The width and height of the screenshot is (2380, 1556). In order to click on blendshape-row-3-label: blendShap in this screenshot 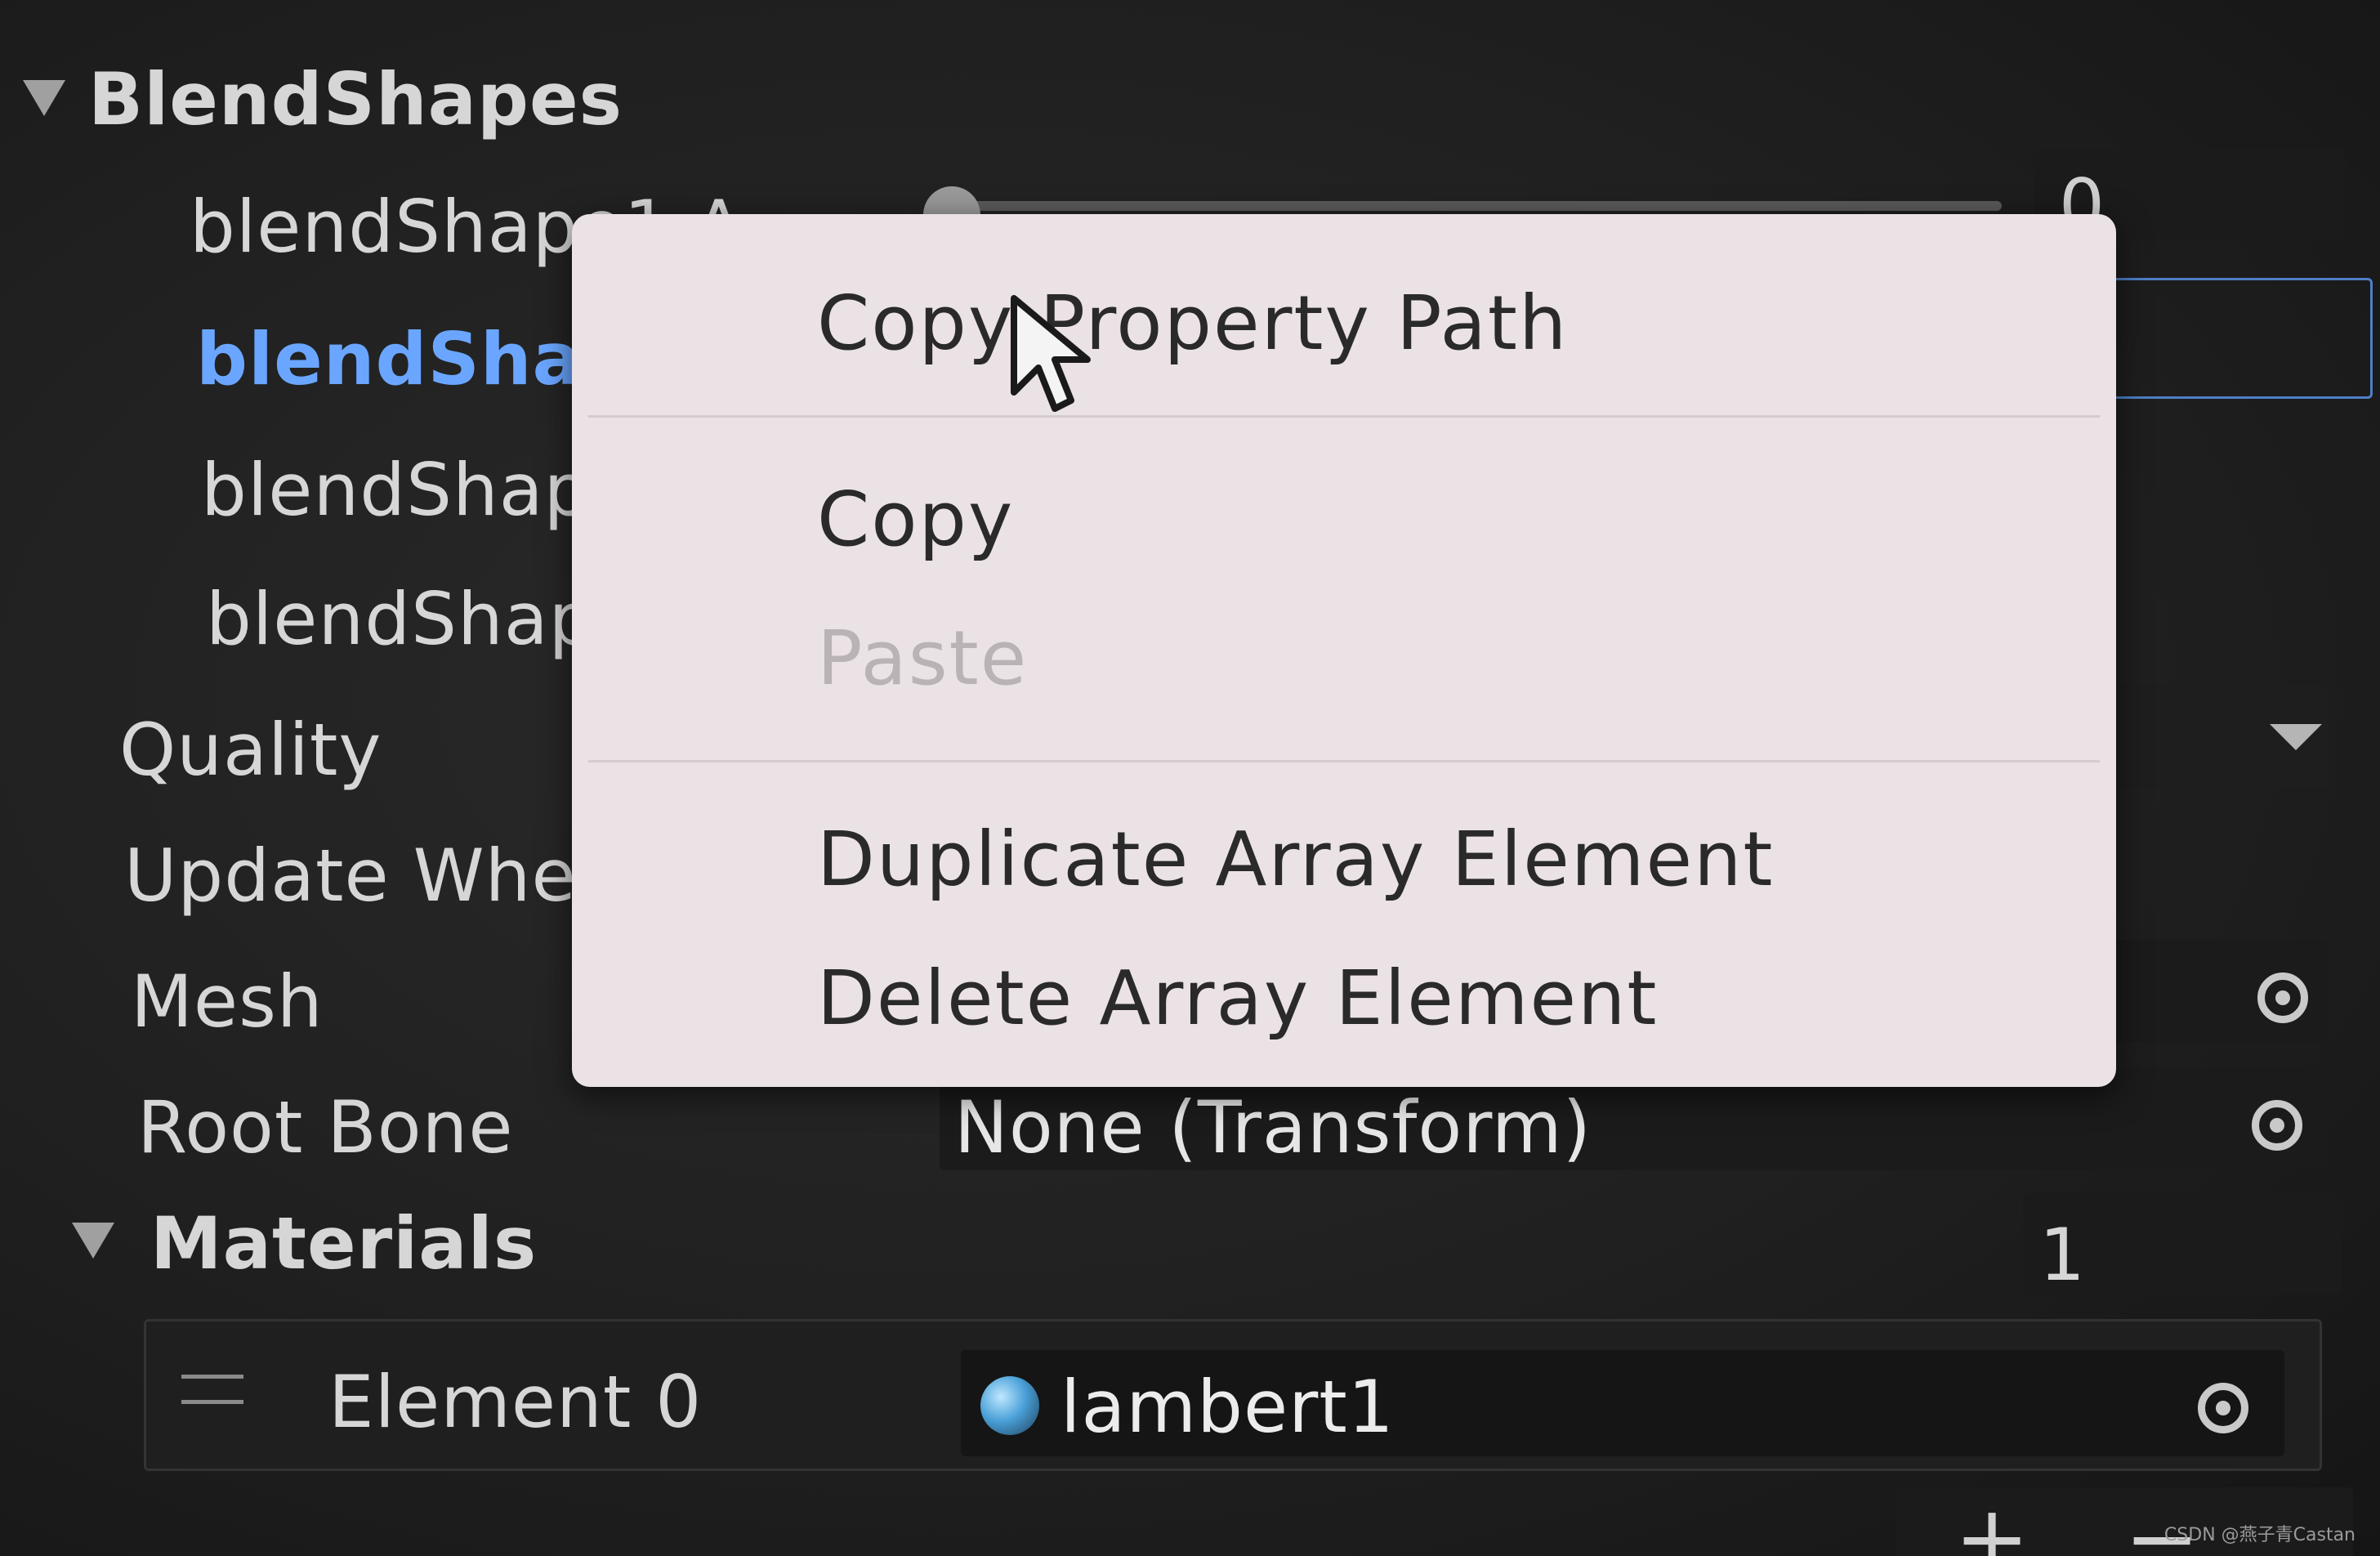, I will do `click(396, 490)`.